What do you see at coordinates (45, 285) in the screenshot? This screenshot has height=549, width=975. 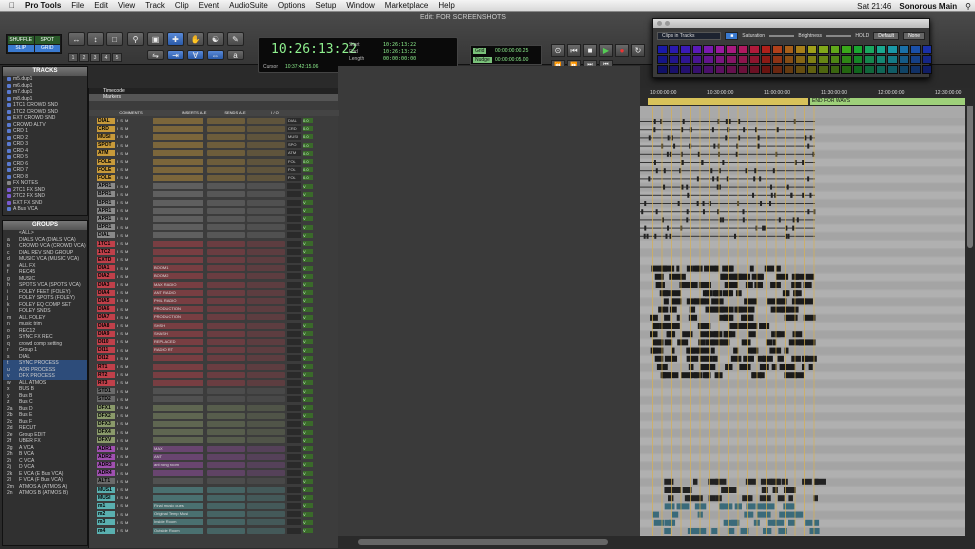 I see `group-list-item: h SPOTS VCA (SPOTS VCA)` at bounding box center [45, 285].